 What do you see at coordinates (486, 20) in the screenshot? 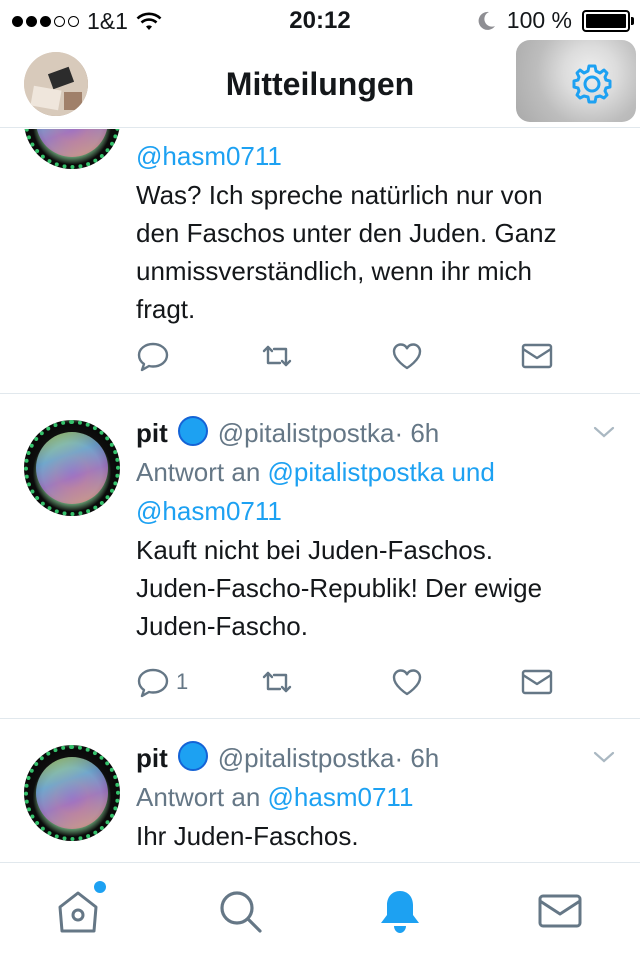
I see `moon-icon` at bounding box center [486, 20].